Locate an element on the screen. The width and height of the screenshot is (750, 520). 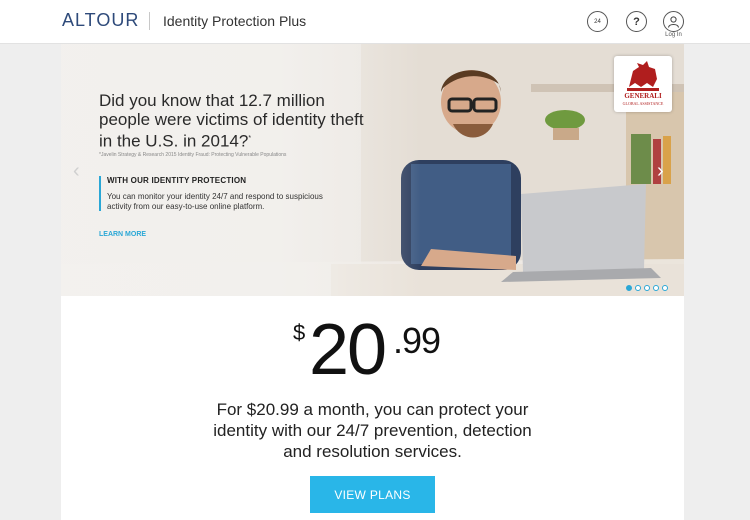
callout-title: WITH OUR IDENTITY PROTECTION is located at coordinates (177, 180).